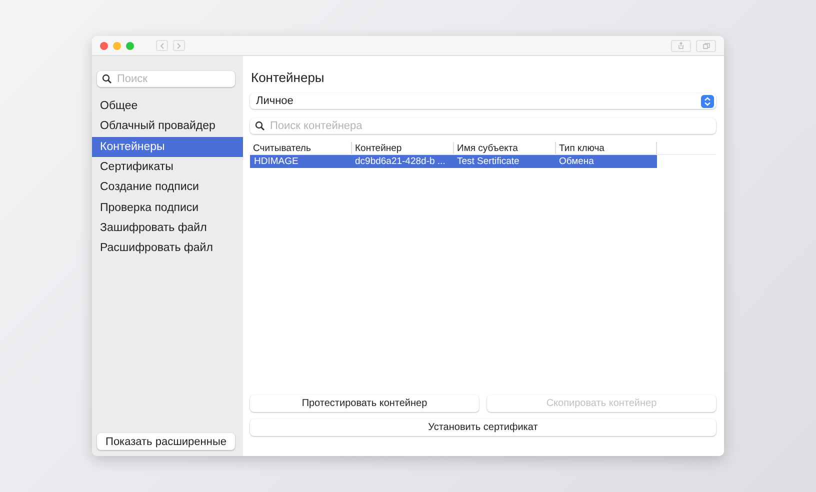 The width and height of the screenshot is (816, 492). What do you see at coordinates (490, 126) in the screenshot?
I see `search-input: Поиск контейнера` at bounding box center [490, 126].